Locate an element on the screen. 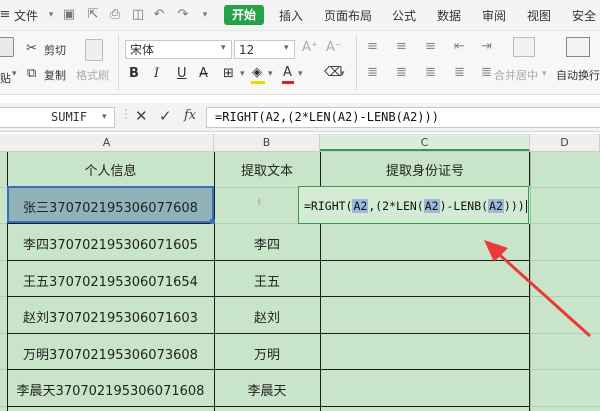  format-painter-icon is located at coordinates (94, 50).